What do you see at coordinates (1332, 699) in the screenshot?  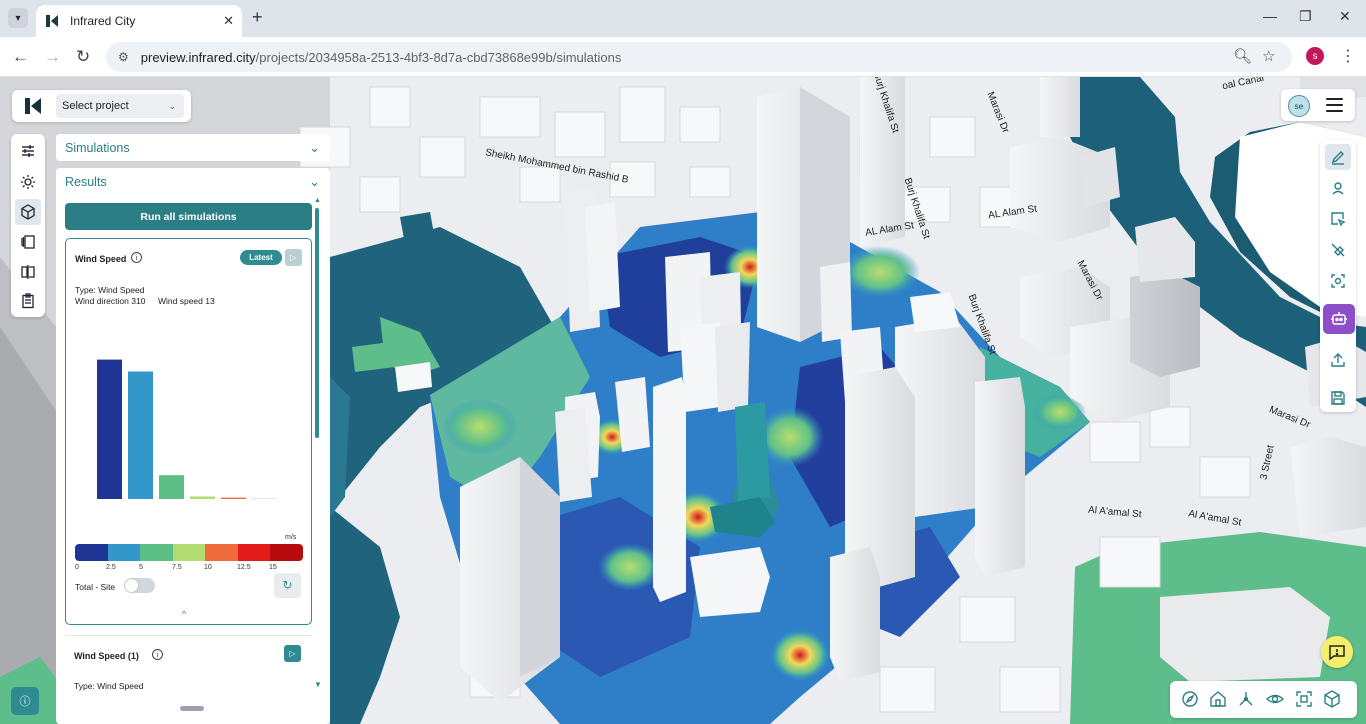 I see `cube-view-icon` at bounding box center [1332, 699].